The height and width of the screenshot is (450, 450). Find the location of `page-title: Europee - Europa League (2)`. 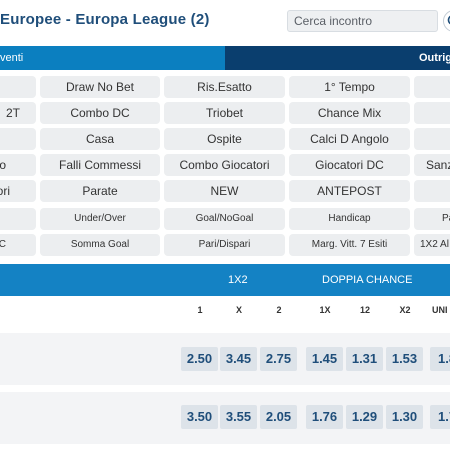

page-title: Europee - Europa League (2) is located at coordinates (105, 19).